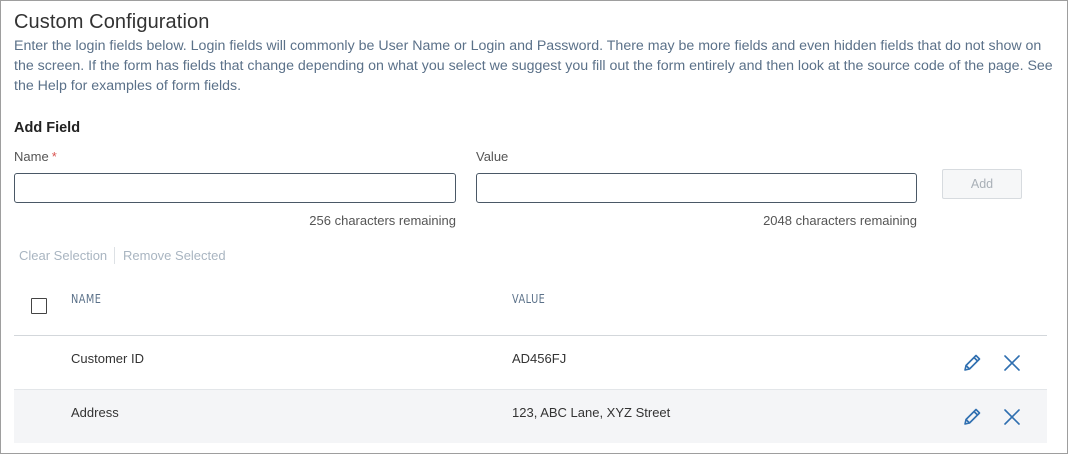  What do you see at coordinates (840, 220) in the screenshot?
I see `value-characters-remaining: 2048 characters remaining` at bounding box center [840, 220].